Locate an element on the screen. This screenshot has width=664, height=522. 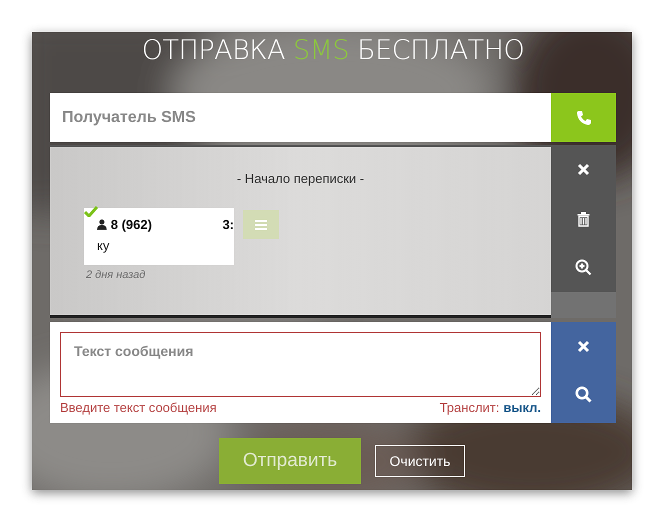
menu-icon is located at coordinates (261, 225).